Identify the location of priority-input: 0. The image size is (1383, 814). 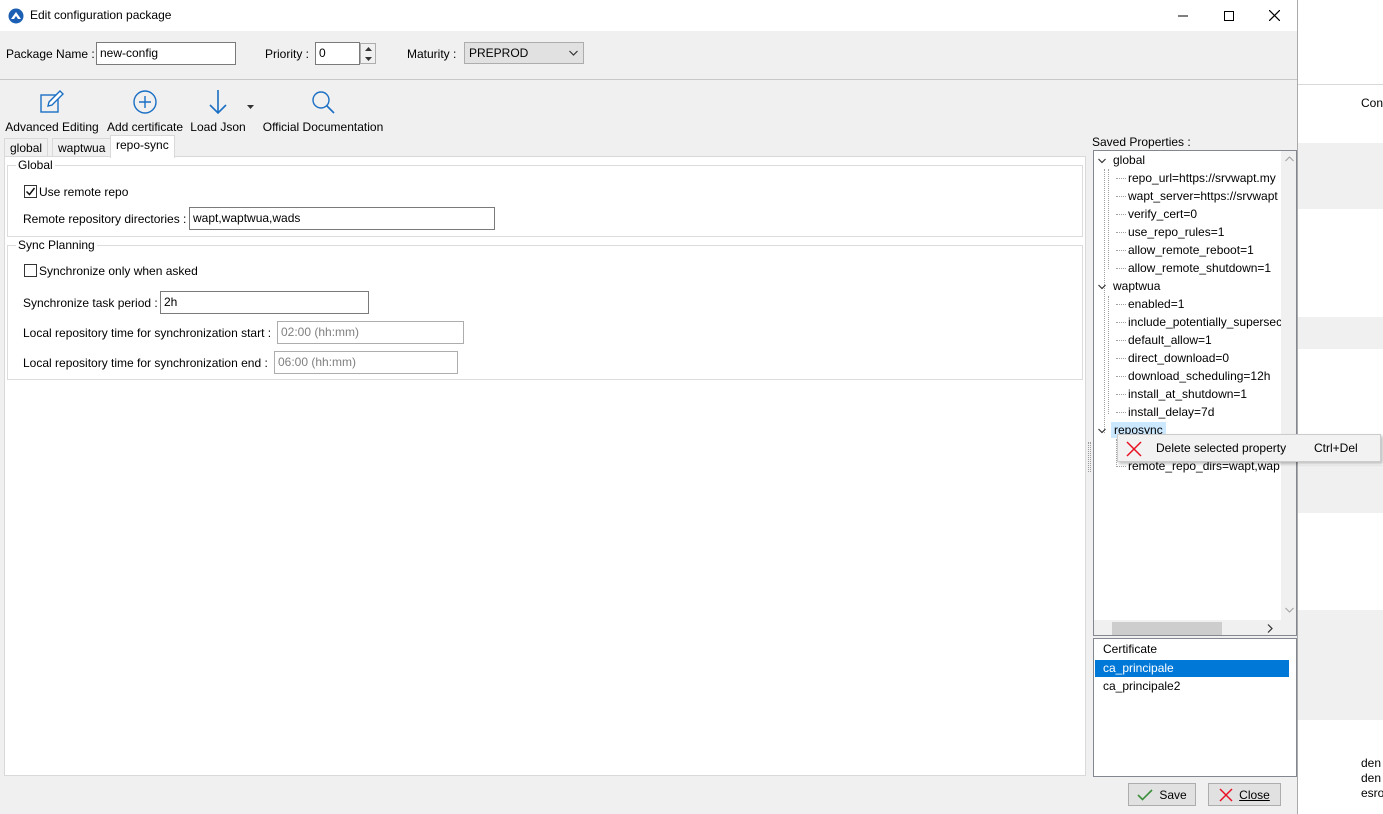
(337, 53).